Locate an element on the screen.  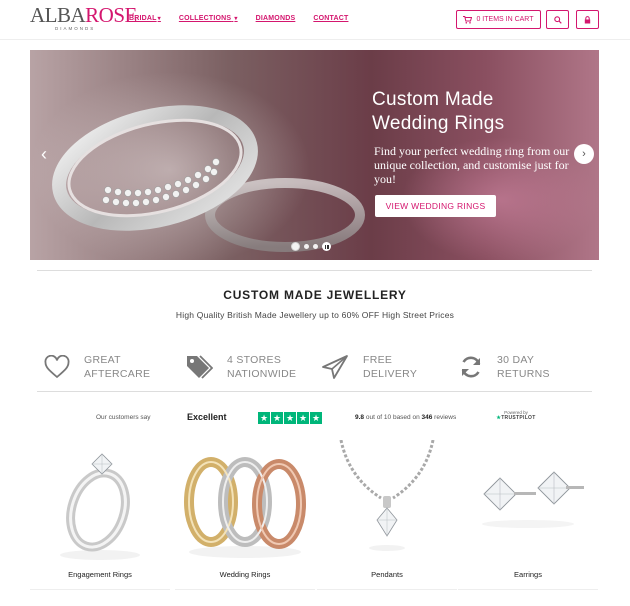
feature-line: DELIVERY is located at coordinates (390, 374).